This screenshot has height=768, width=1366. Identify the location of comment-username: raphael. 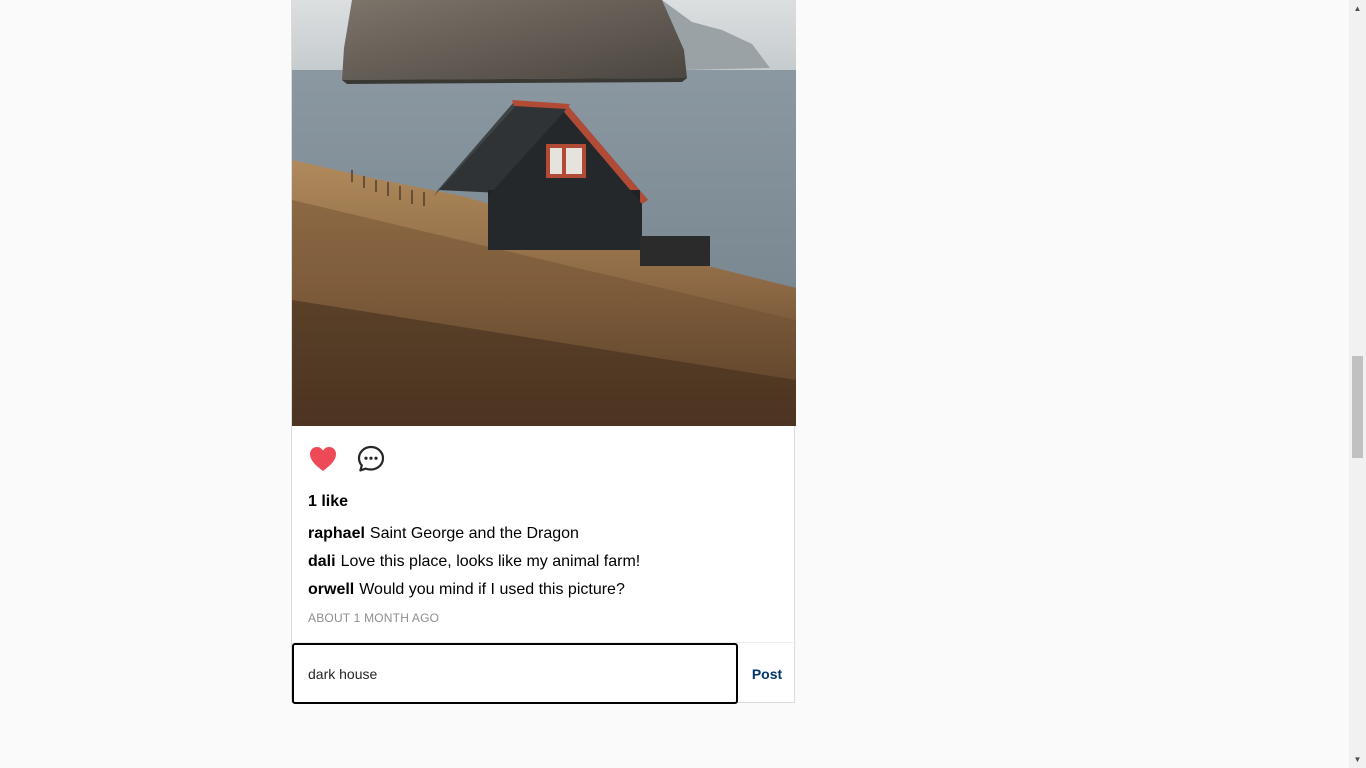
(336, 533).